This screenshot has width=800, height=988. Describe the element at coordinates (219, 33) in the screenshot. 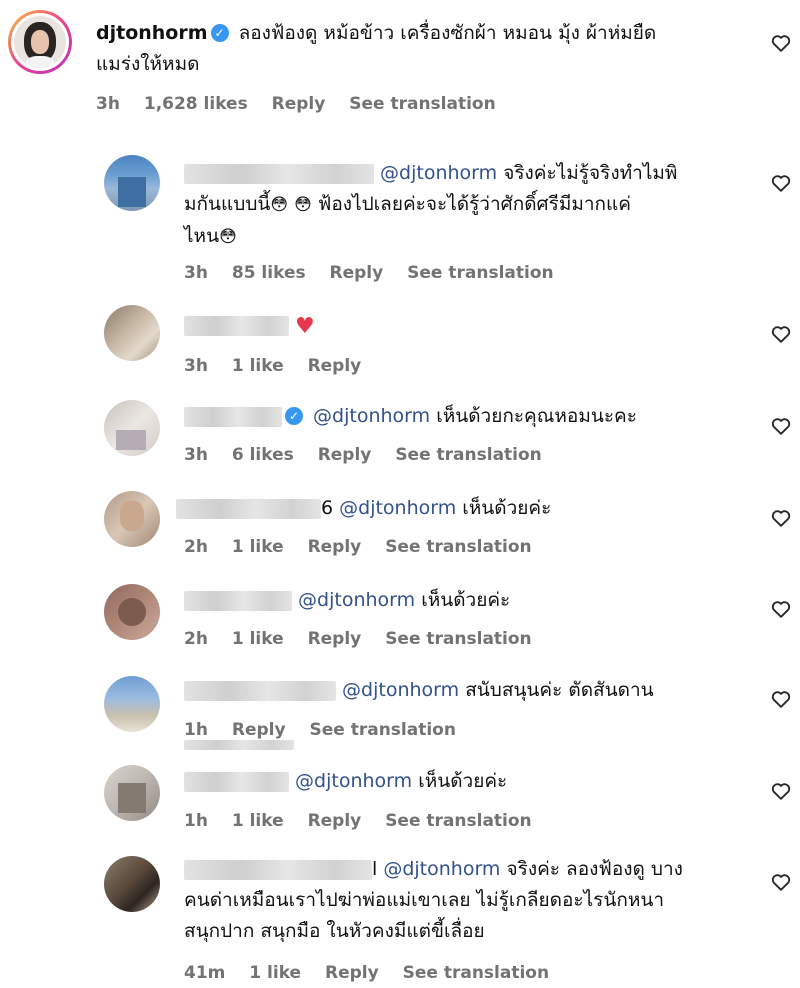

I see `verified-badge-icon: ✓` at that location.